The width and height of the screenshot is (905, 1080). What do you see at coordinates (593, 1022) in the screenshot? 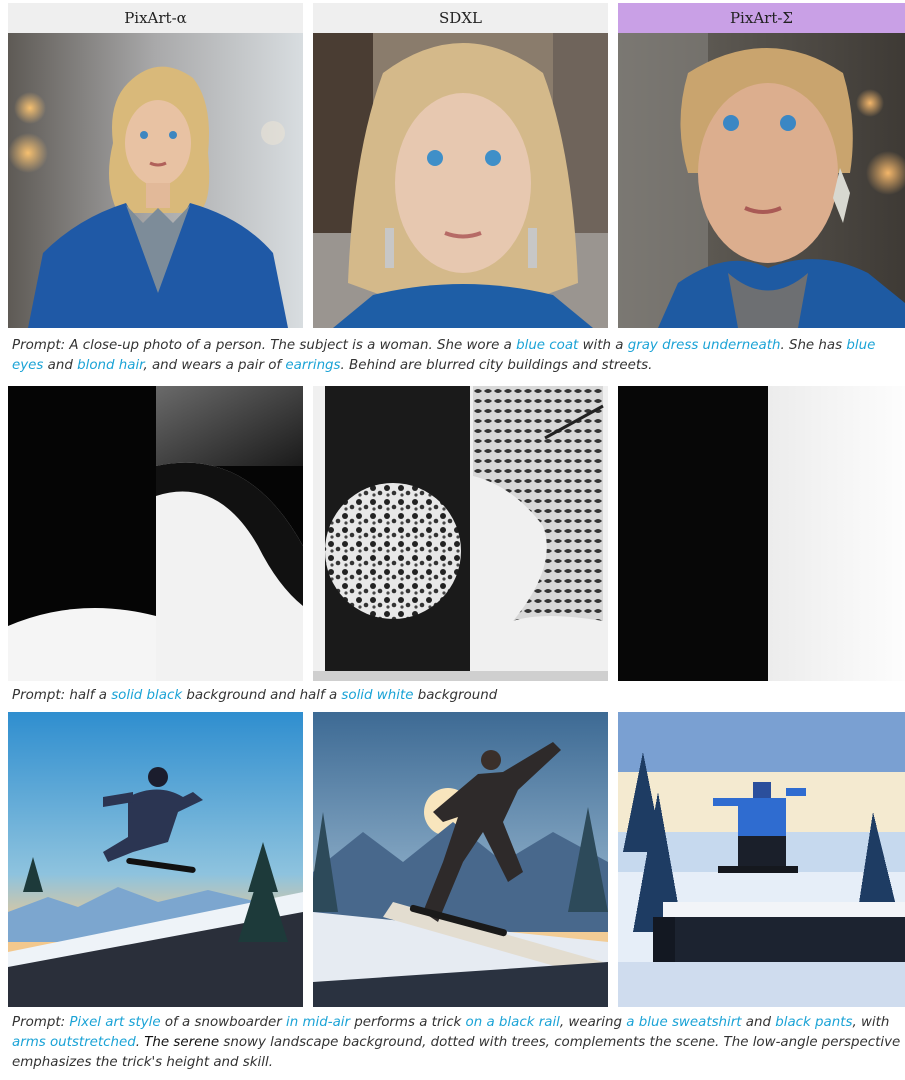
I see `caption-text: , wearing` at bounding box center [593, 1022].